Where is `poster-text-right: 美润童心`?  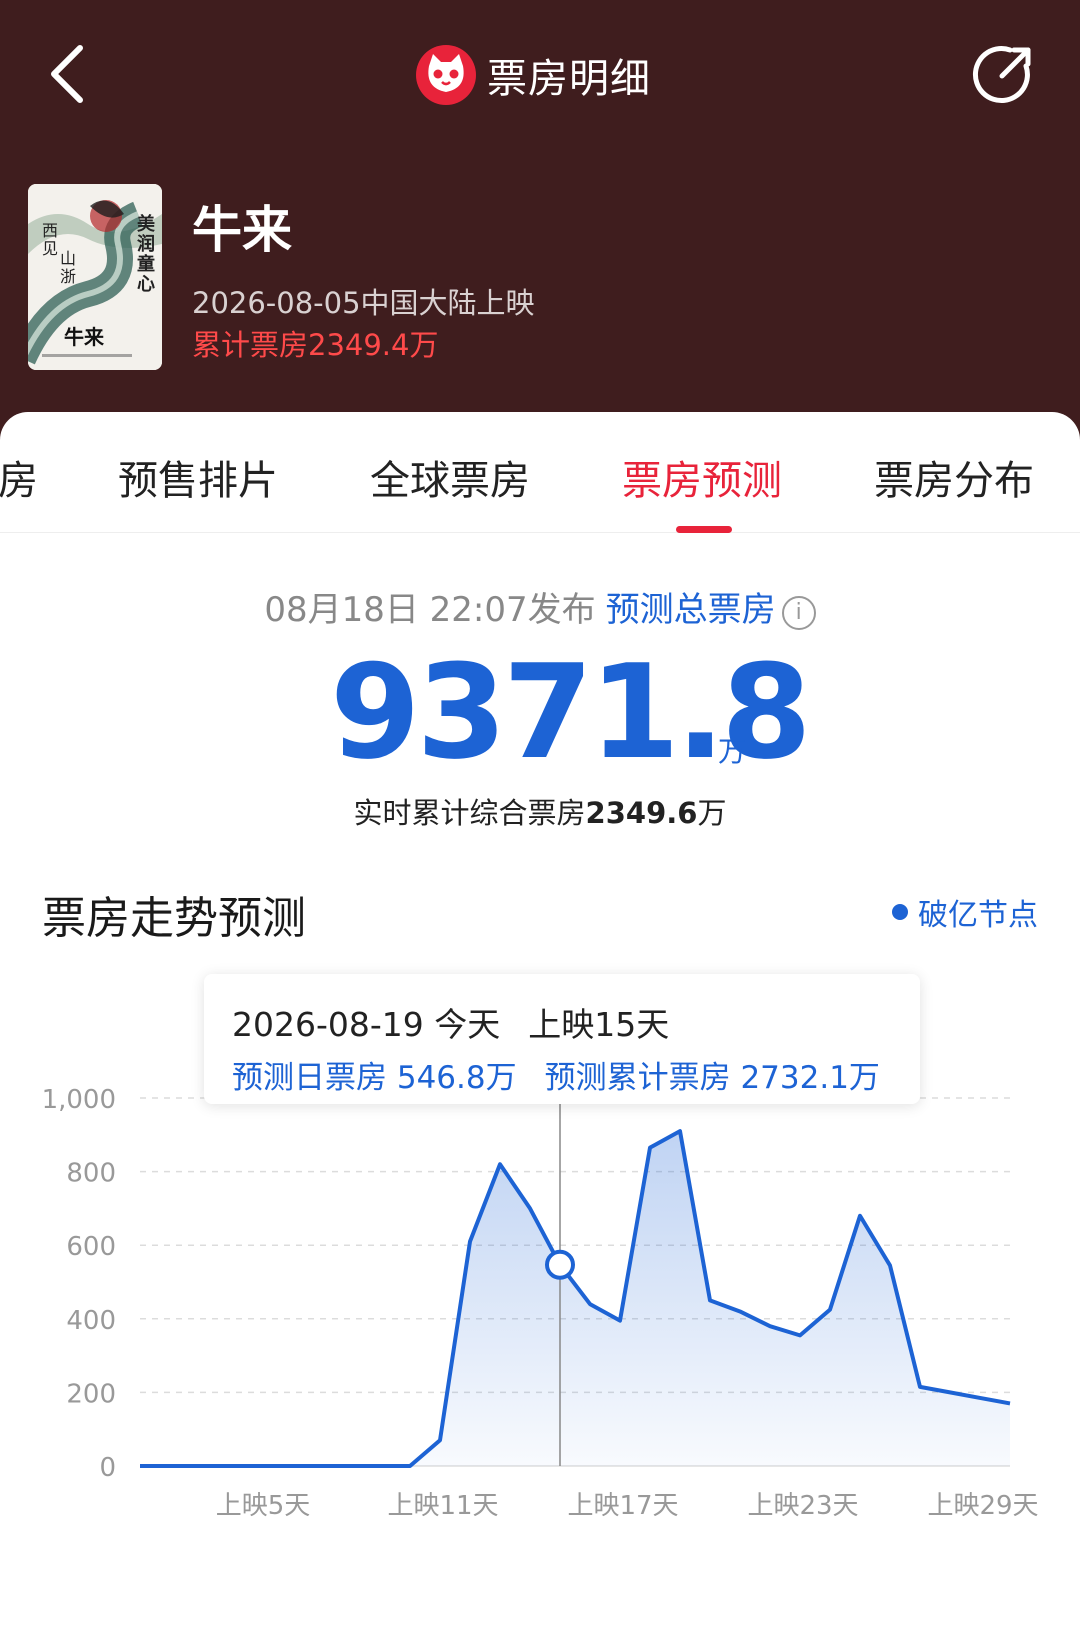
poster-text-right: 美润童心 is located at coordinates (146, 254).